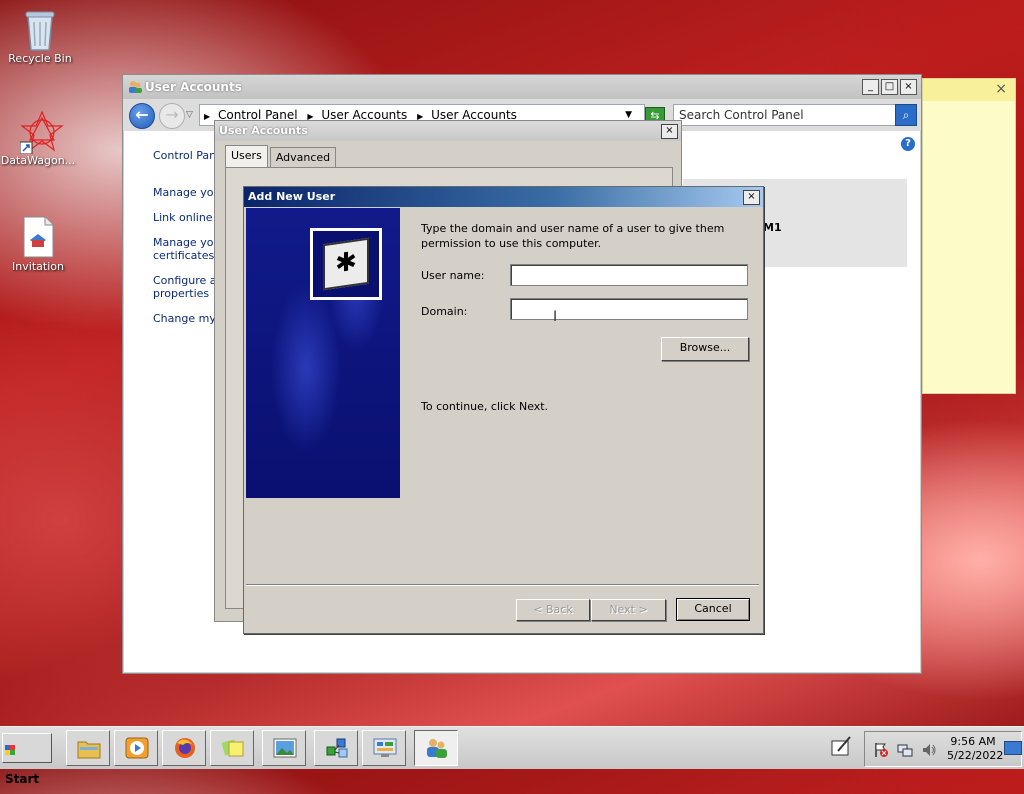 The width and height of the screenshot is (1024, 794). I want to click on taskbar-firefox, so click(184, 748).